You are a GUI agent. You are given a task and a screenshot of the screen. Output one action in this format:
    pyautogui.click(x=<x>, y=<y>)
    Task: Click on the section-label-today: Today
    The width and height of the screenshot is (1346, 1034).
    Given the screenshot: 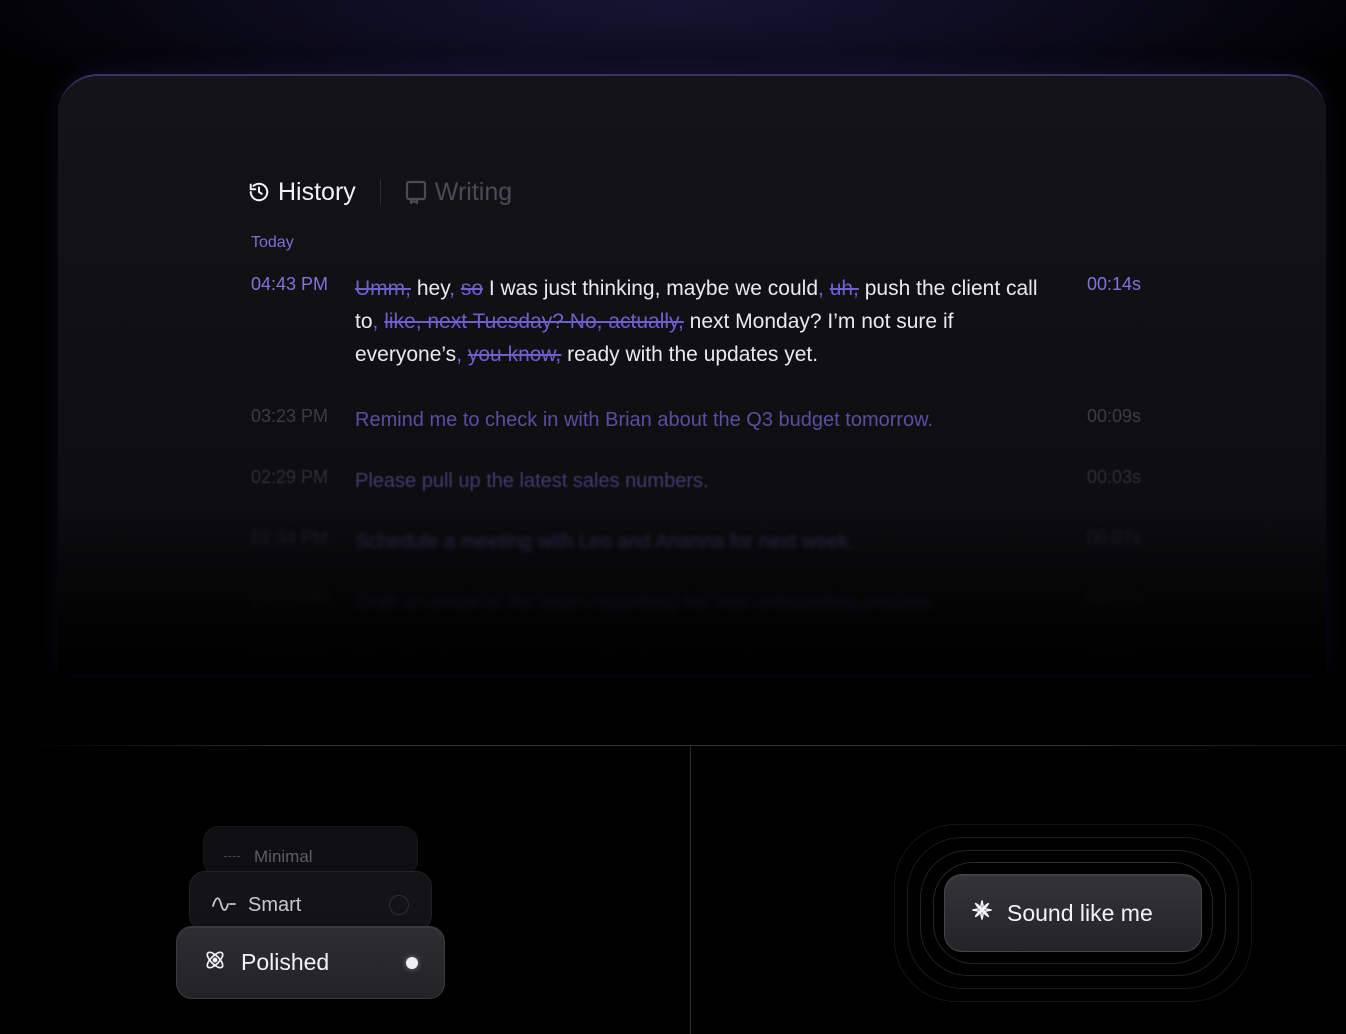 What is the action you would take?
    pyautogui.click(x=272, y=242)
    